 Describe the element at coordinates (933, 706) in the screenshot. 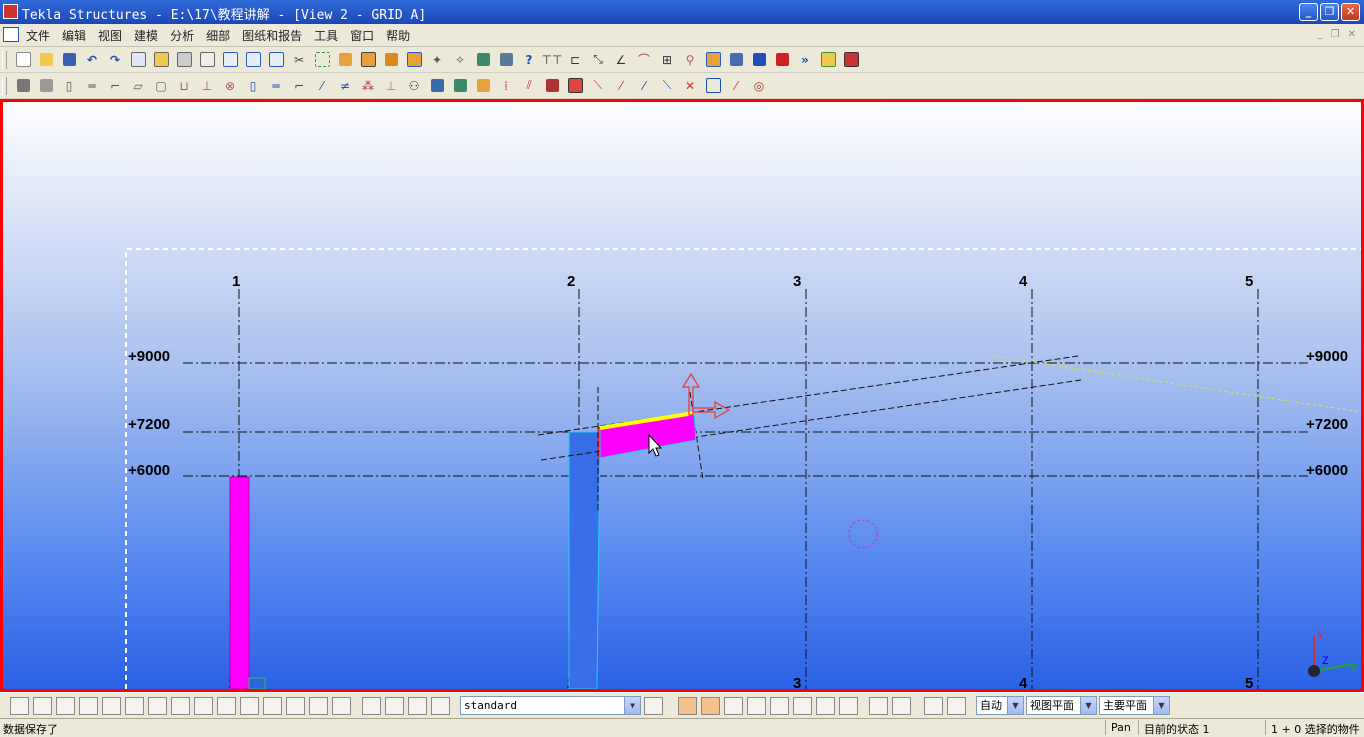

I see `snap-nearest-icon` at that location.